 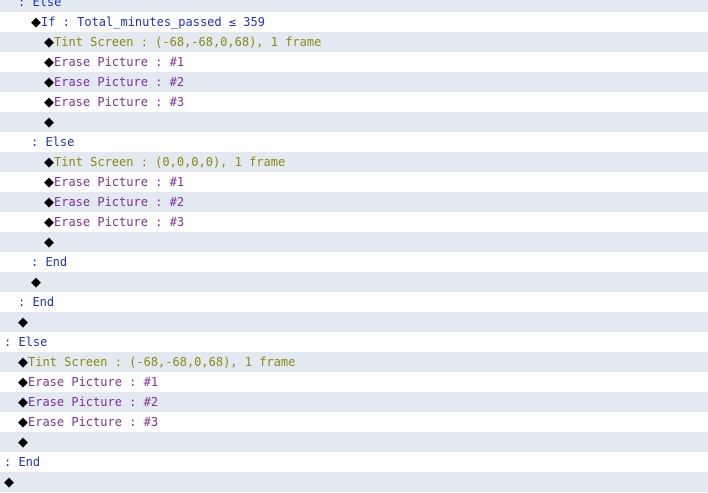 I want to click on tint-command-text: Tint Screen : (0,0,0,0), 1 frame, so click(x=170, y=162).